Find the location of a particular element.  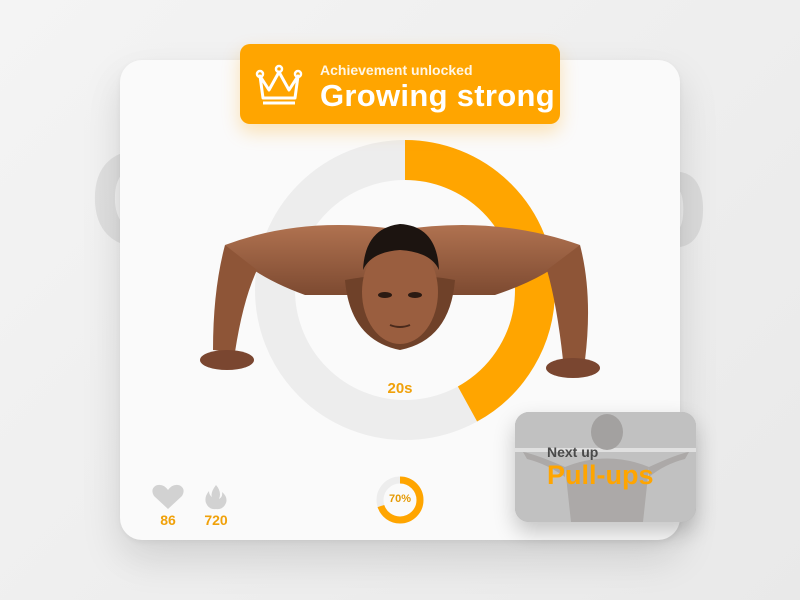

achievement-banner: Achievement unlocked Growing strong is located at coordinates (400, 84).